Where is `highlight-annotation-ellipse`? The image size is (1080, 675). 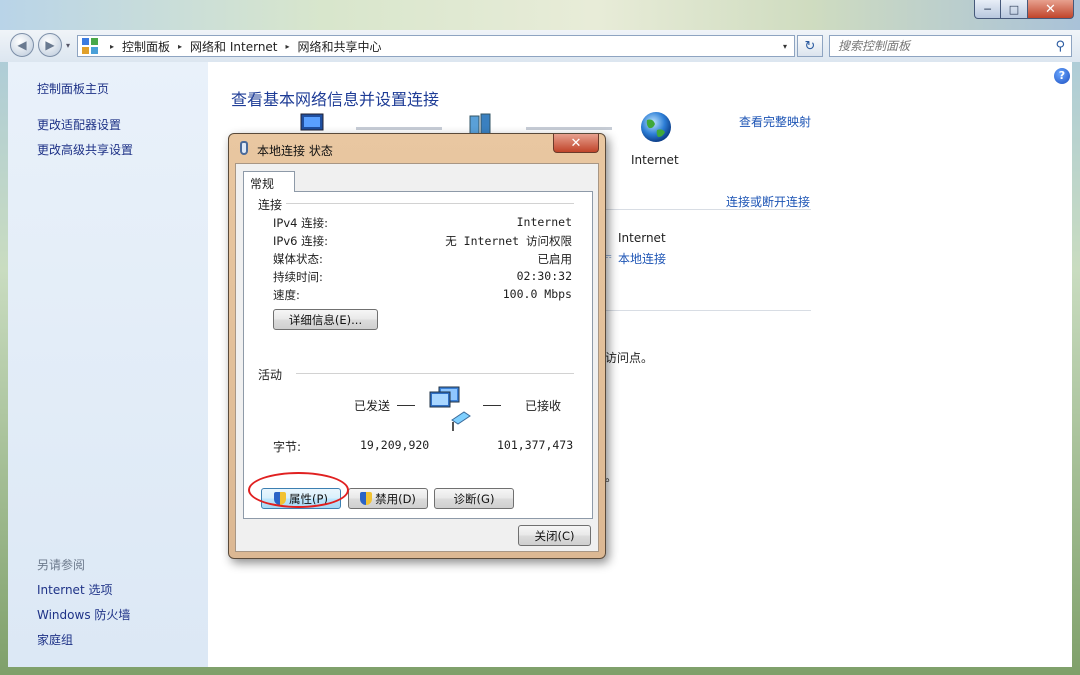
highlight-annotation-ellipse is located at coordinates (298, 490).